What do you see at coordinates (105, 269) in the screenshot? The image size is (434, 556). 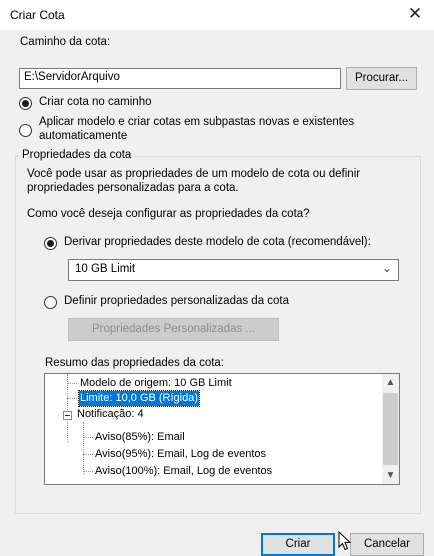 I see `template-selected-value: 10 GB Limit` at bounding box center [105, 269].